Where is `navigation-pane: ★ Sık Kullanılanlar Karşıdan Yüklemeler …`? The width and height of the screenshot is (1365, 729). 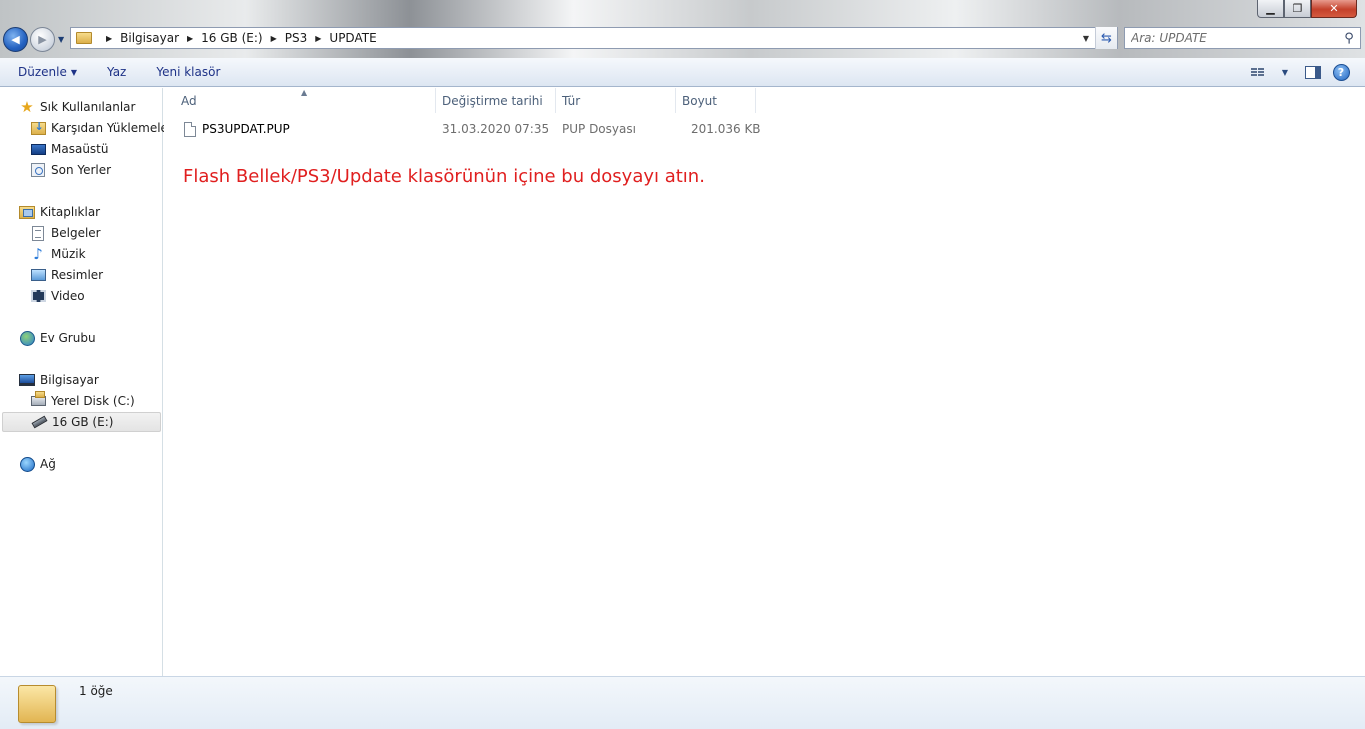 navigation-pane: ★ Sık Kullanılanlar Karşıdan Yüklemeler … is located at coordinates (86, 382).